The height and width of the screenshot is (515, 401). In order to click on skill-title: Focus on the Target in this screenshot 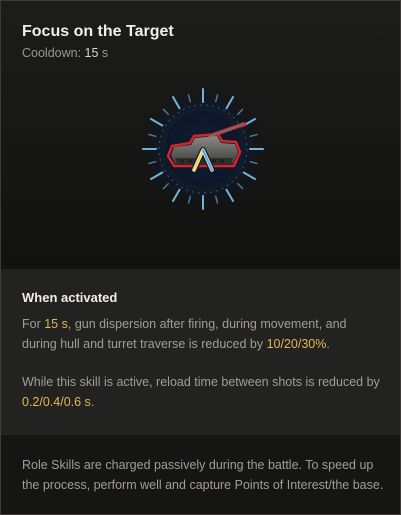, I will do `click(98, 31)`.